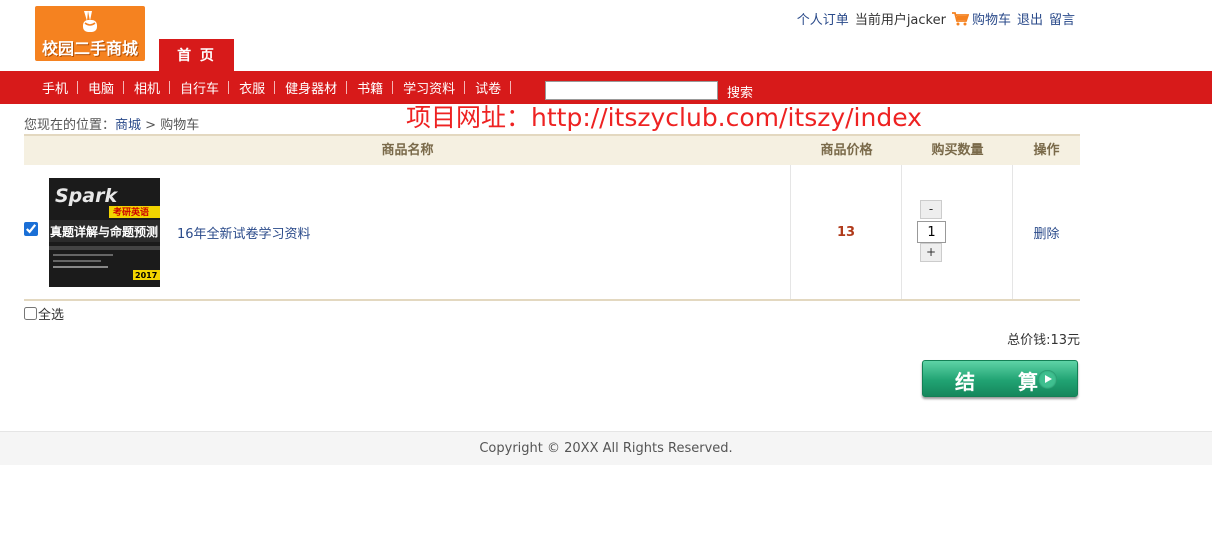  Describe the element at coordinates (55, 87) in the screenshot. I see `nav-item-phone: 手机` at that location.